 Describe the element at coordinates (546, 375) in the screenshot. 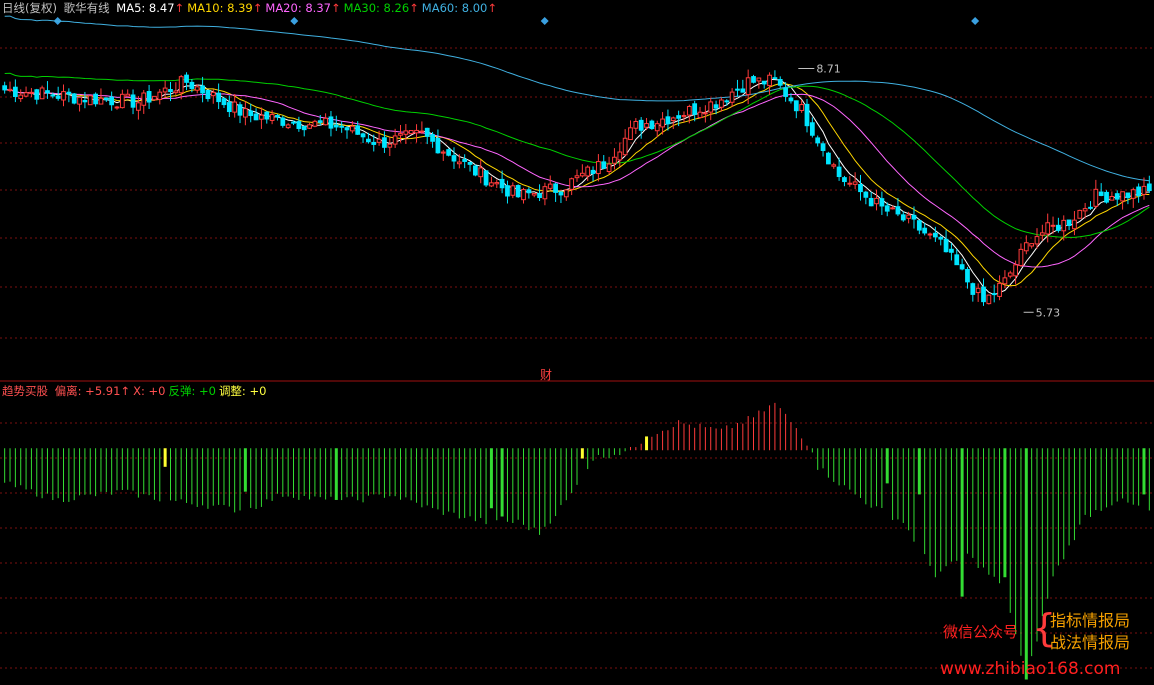

I see `financial-marker: 财` at that location.